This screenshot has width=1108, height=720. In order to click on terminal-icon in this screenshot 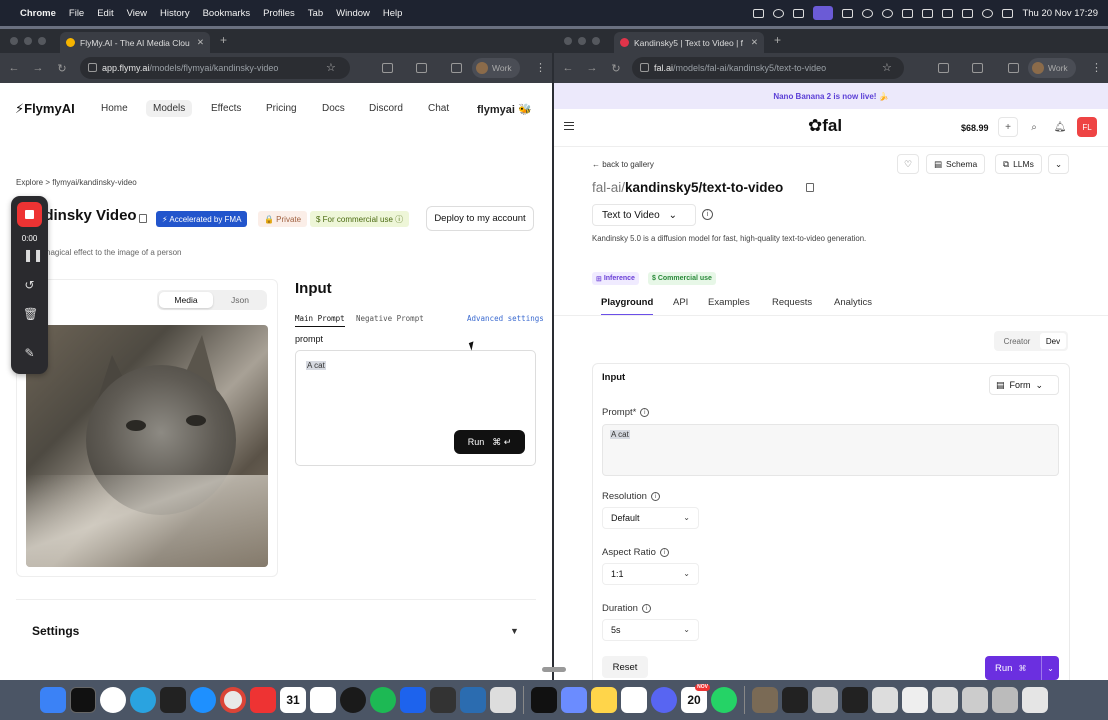, I will do `click(83, 700)`.